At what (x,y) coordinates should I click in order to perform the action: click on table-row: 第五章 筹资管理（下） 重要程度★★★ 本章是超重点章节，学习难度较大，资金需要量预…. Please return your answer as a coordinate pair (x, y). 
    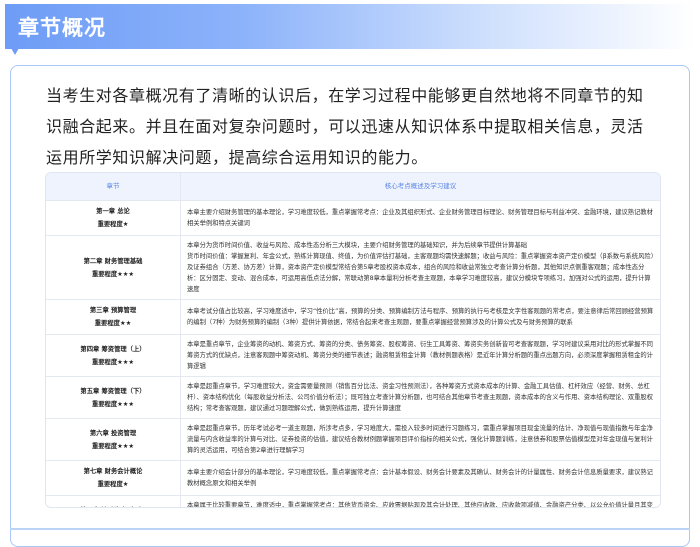
    Looking at the image, I should click on (353, 397).